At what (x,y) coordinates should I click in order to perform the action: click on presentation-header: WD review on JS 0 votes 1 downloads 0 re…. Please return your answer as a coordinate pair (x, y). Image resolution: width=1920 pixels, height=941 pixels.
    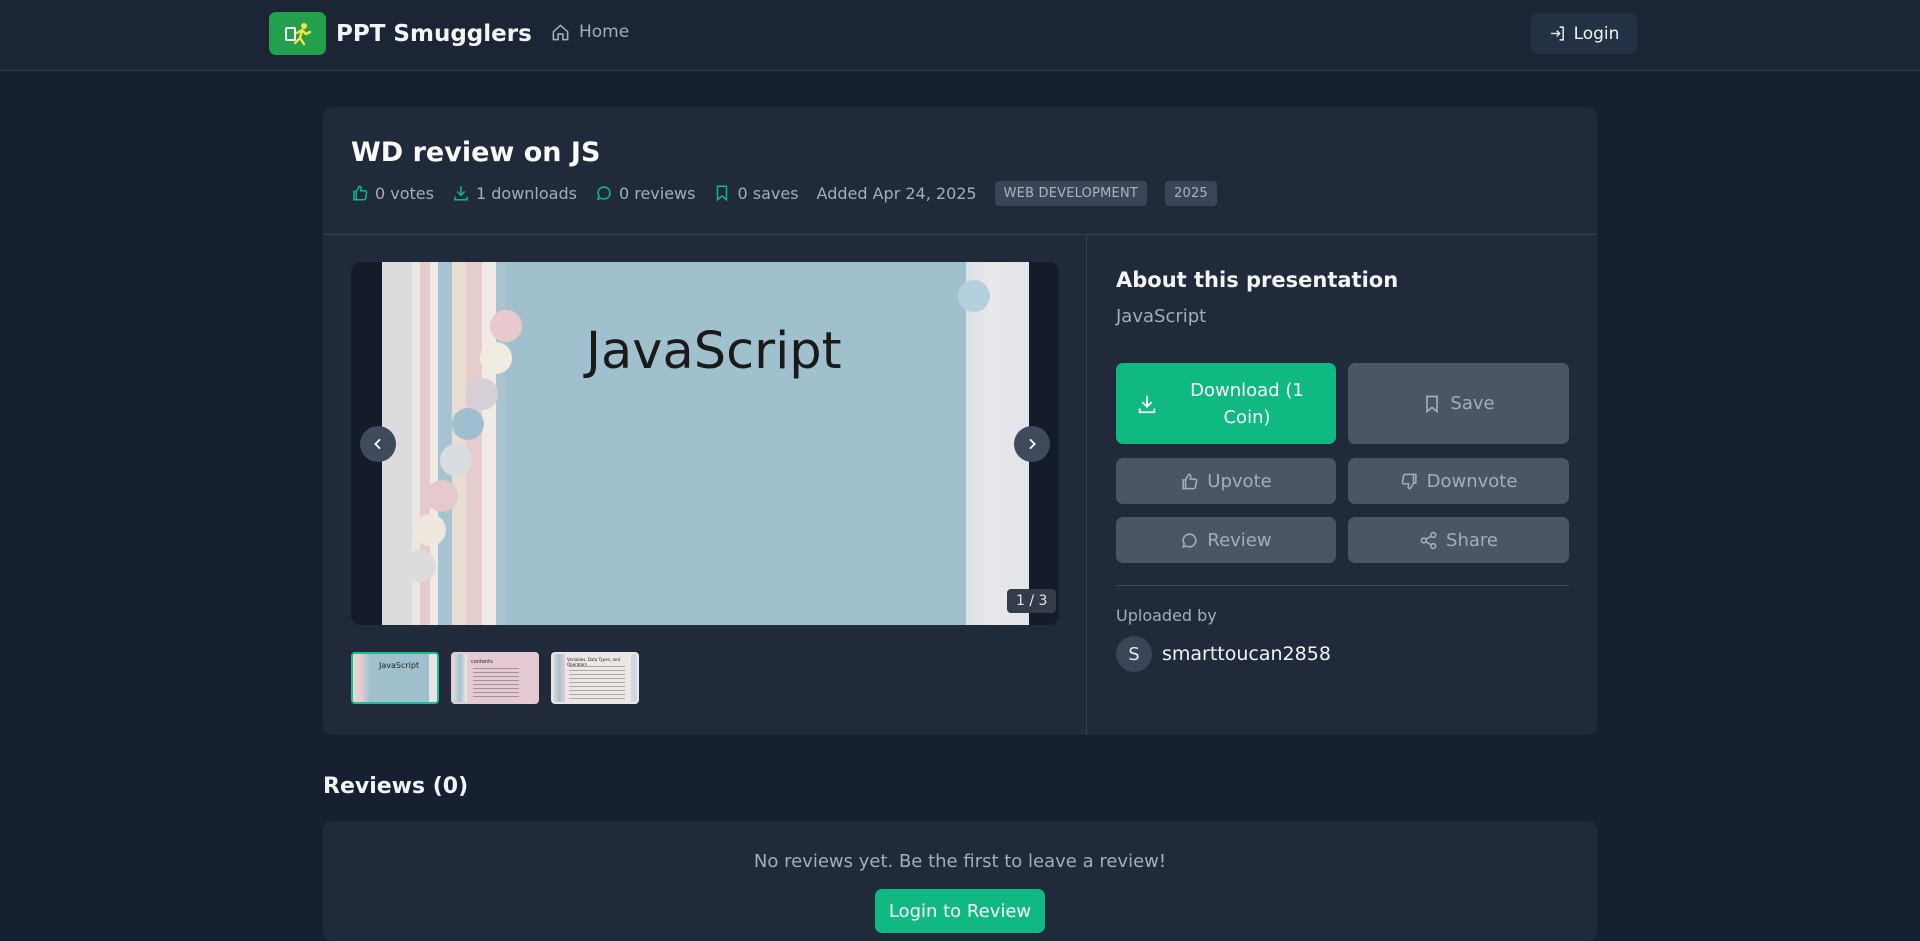
    Looking at the image, I should click on (960, 171).